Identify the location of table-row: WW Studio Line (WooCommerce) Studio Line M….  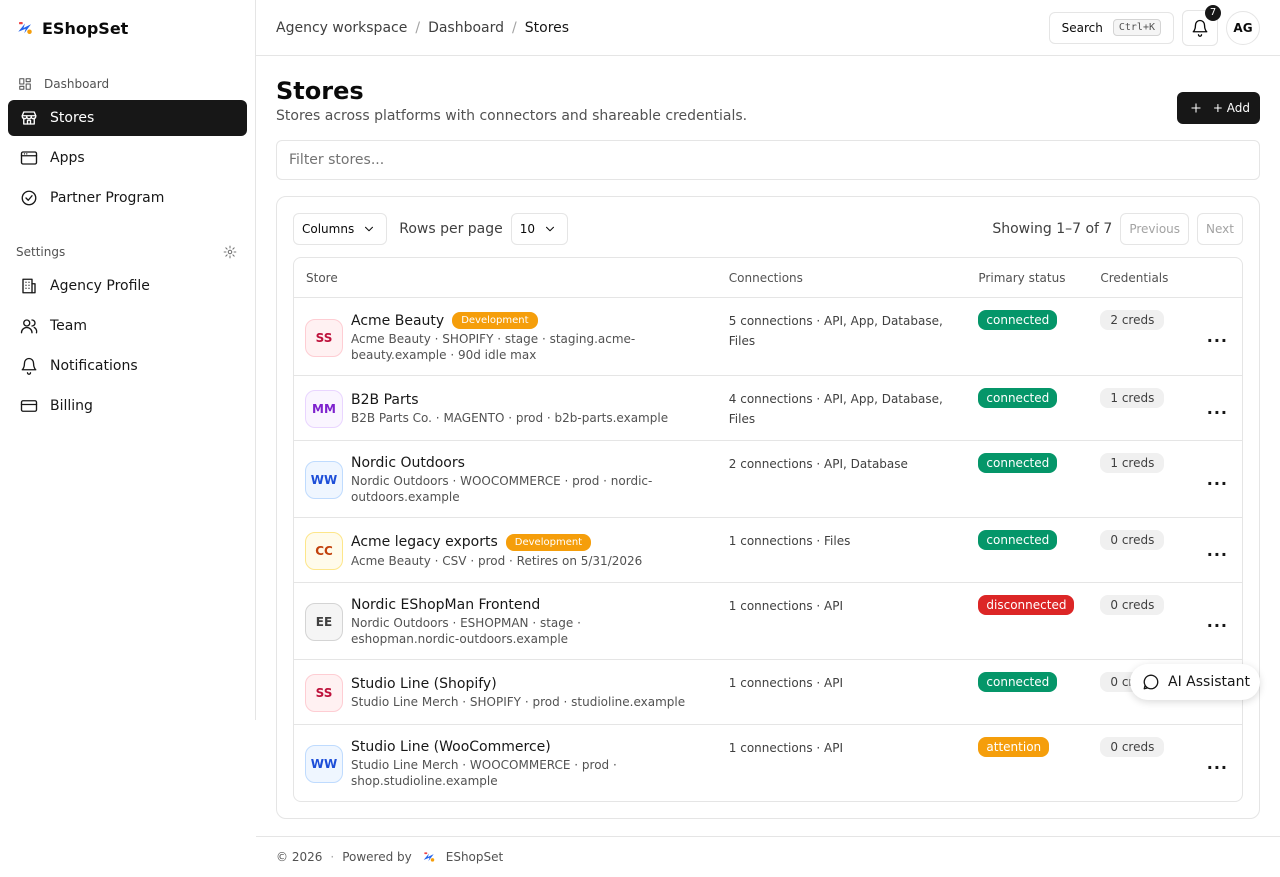
(768, 763).